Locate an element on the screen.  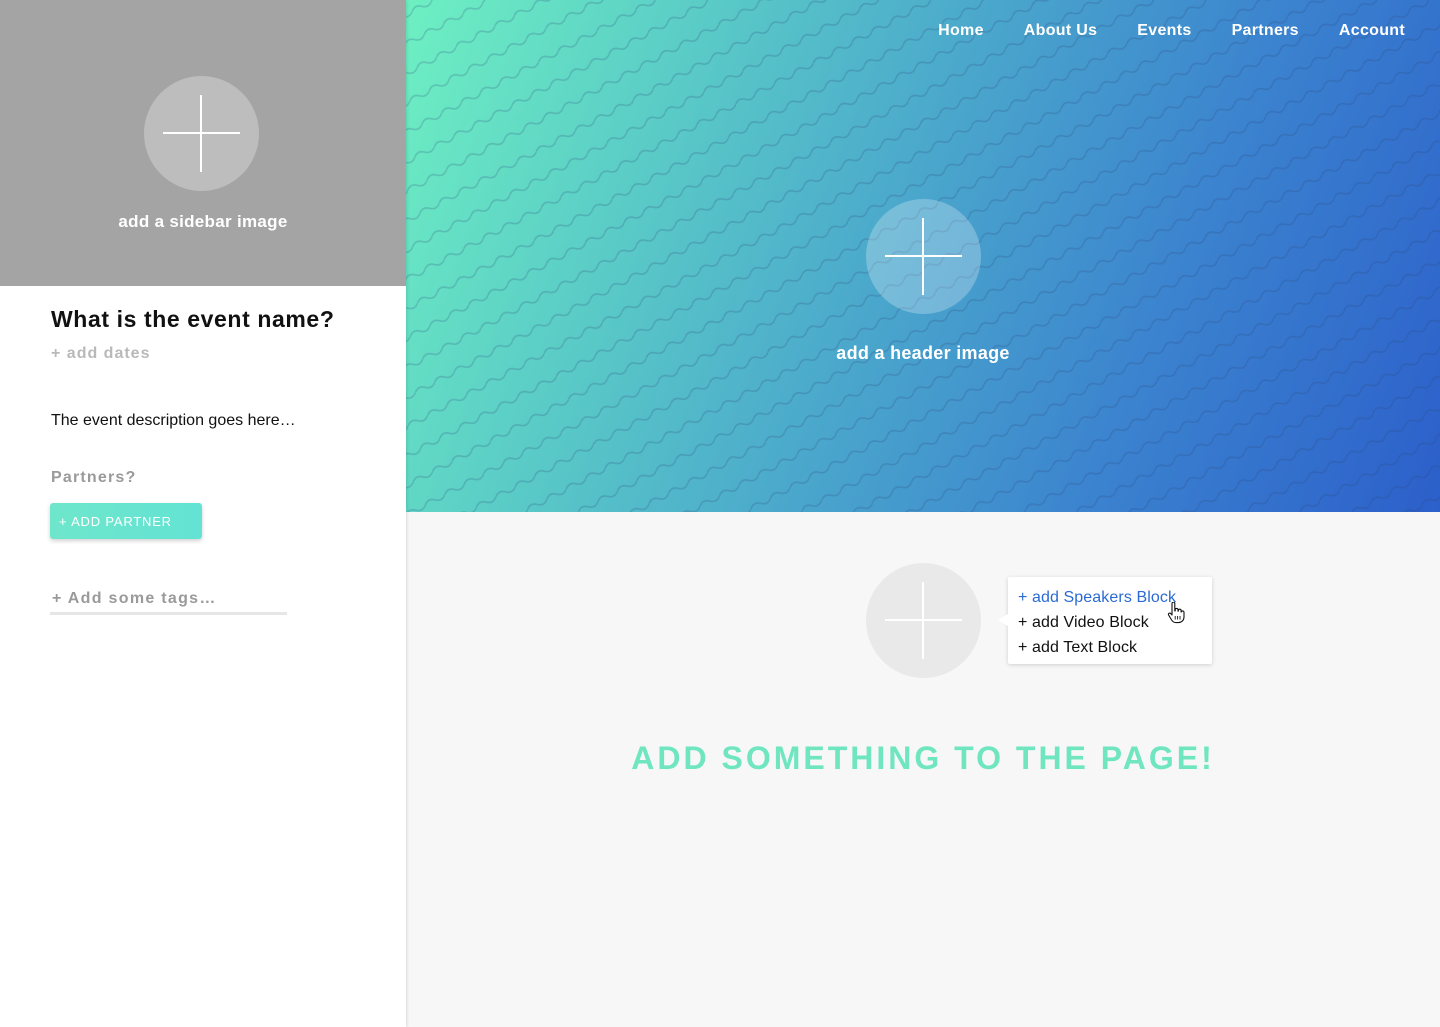
nav-account: Account is located at coordinates (1372, 31).